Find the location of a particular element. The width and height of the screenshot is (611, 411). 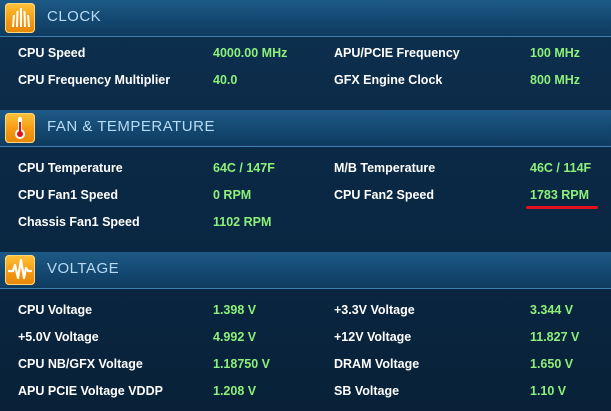

mb-temperature-label: M/B Temperature is located at coordinates (385, 168).